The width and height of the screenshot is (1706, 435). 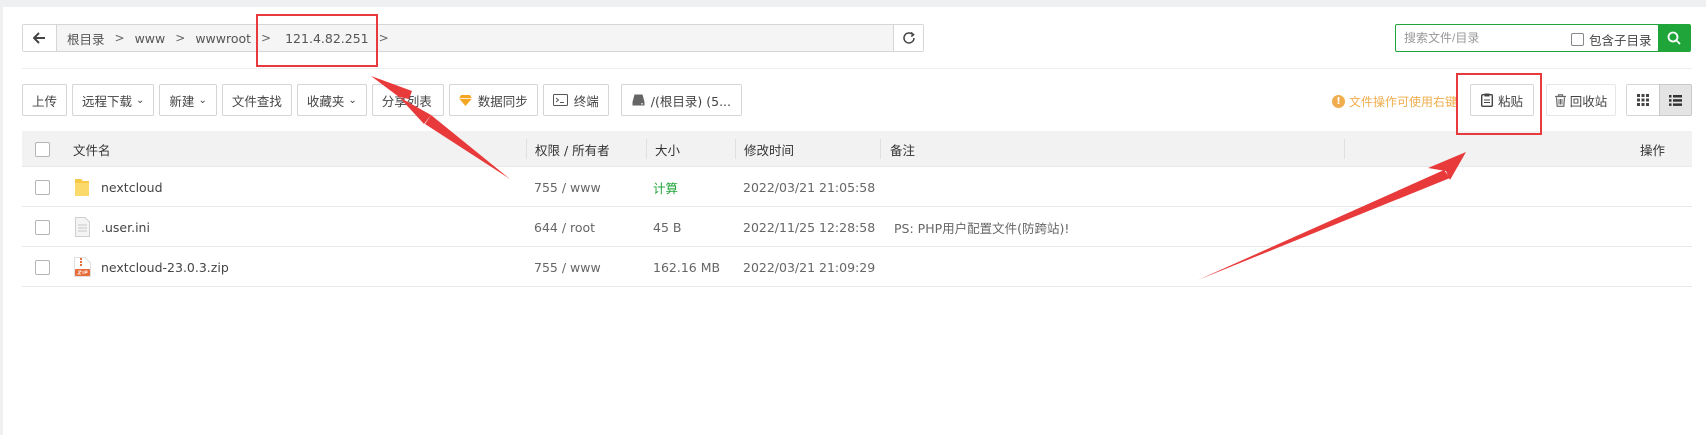 What do you see at coordinates (1620, 40) in the screenshot?
I see `include-subdir-label: 包含子目录` at bounding box center [1620, 40].